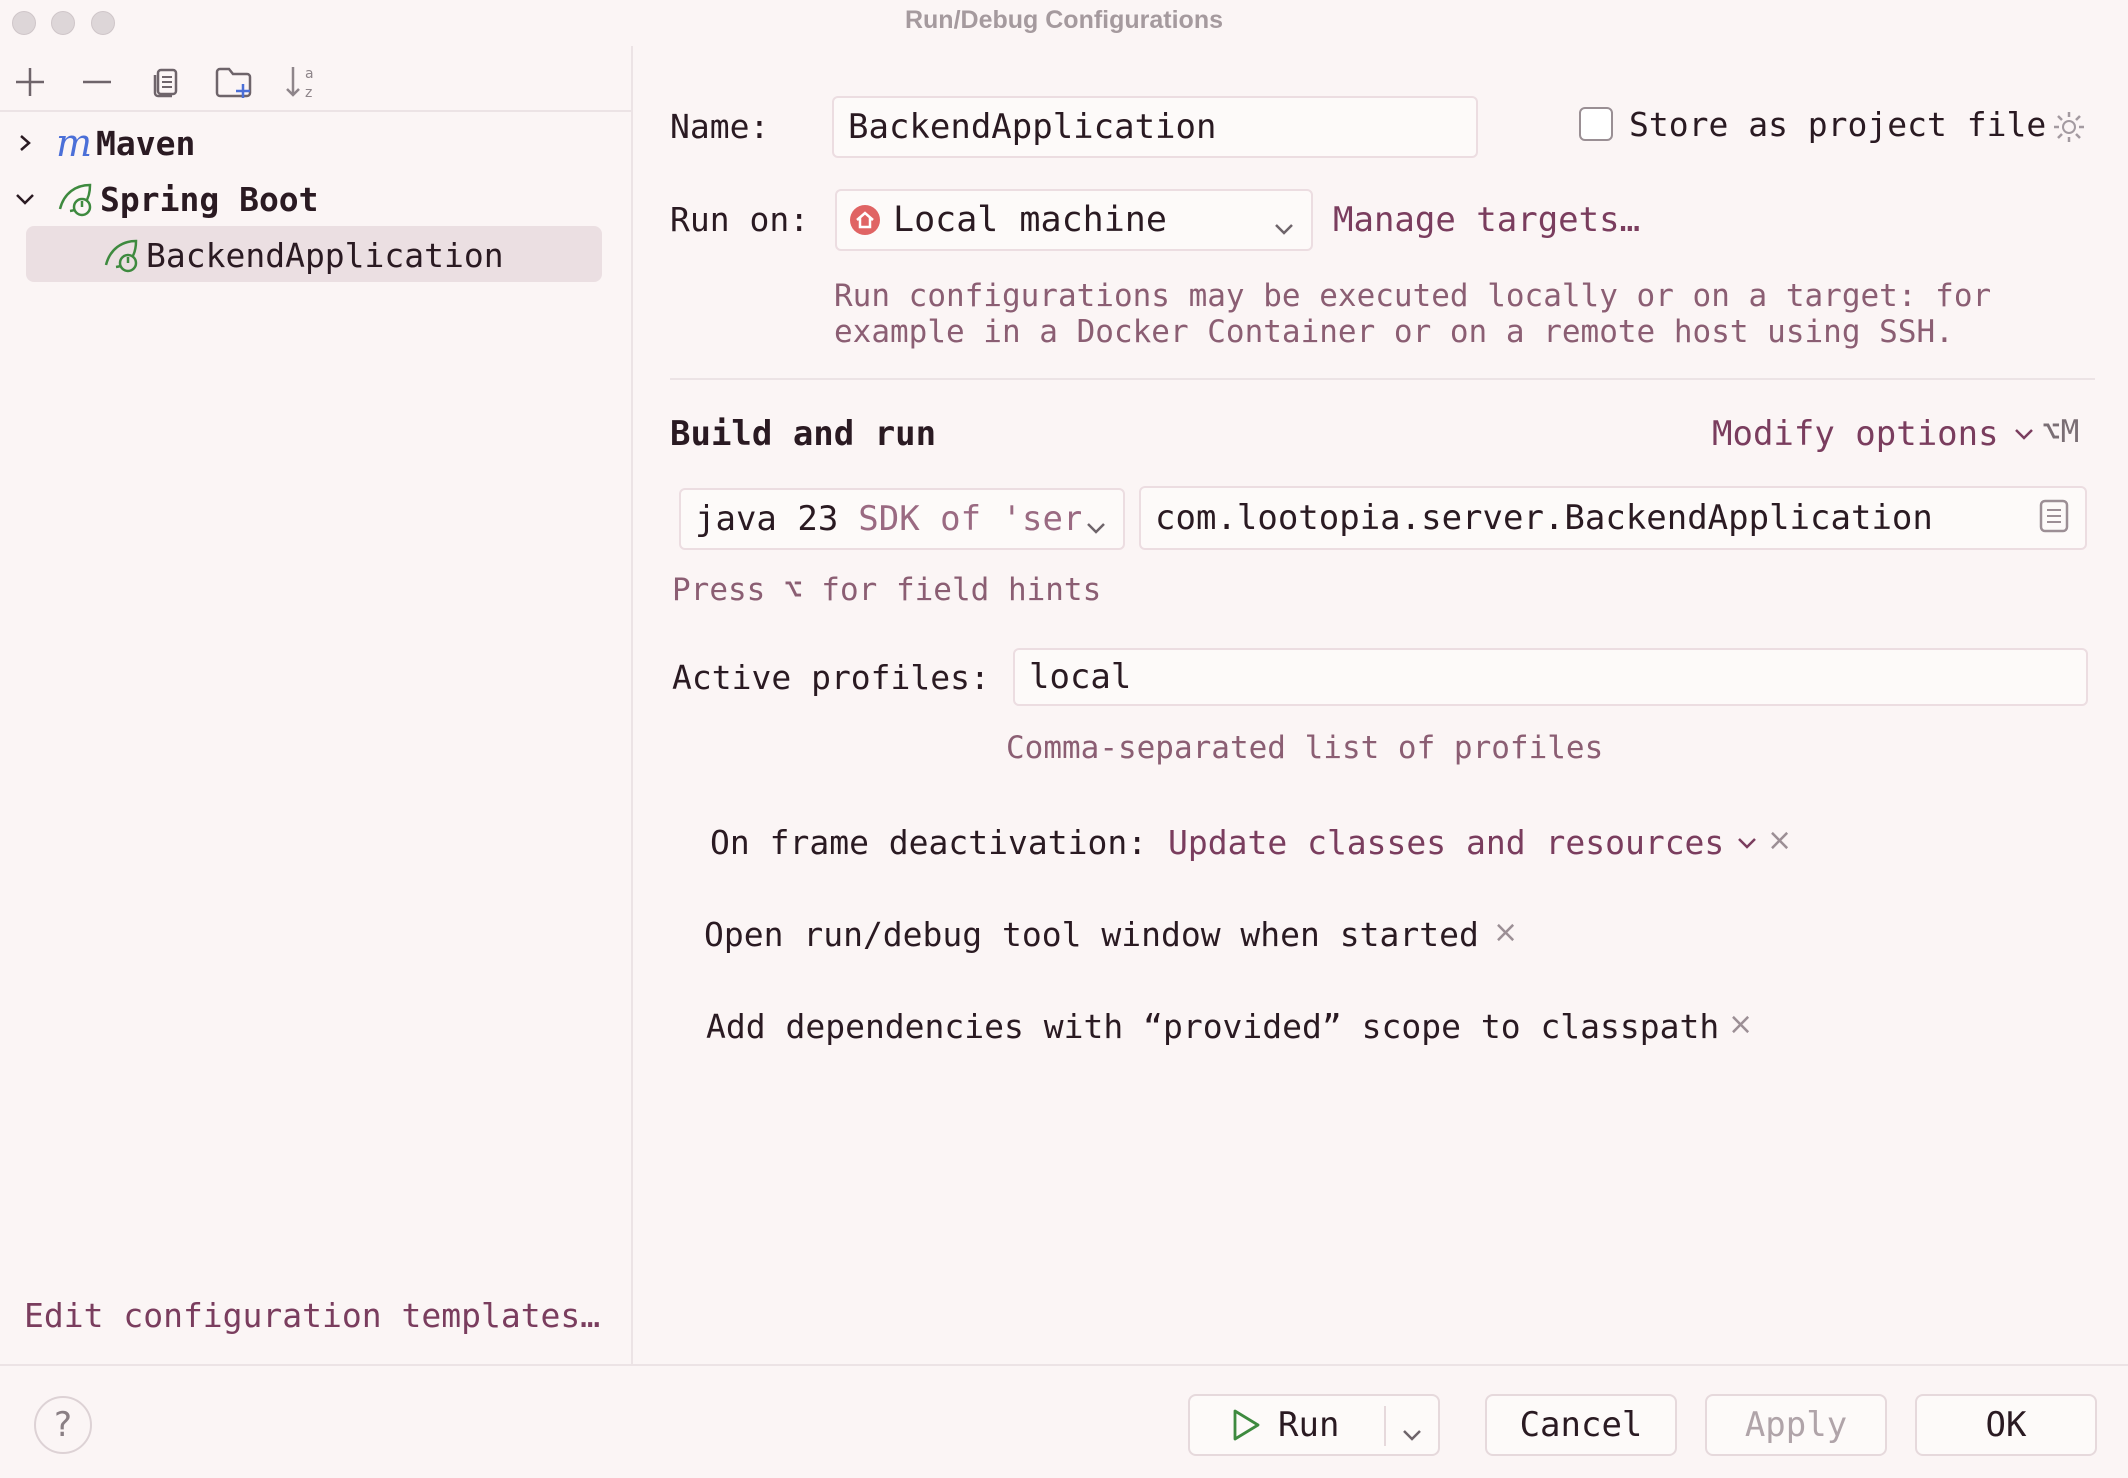 This screenshot has height=1478, width=2128. I want to click on run-icon, so click(1246, 1425).